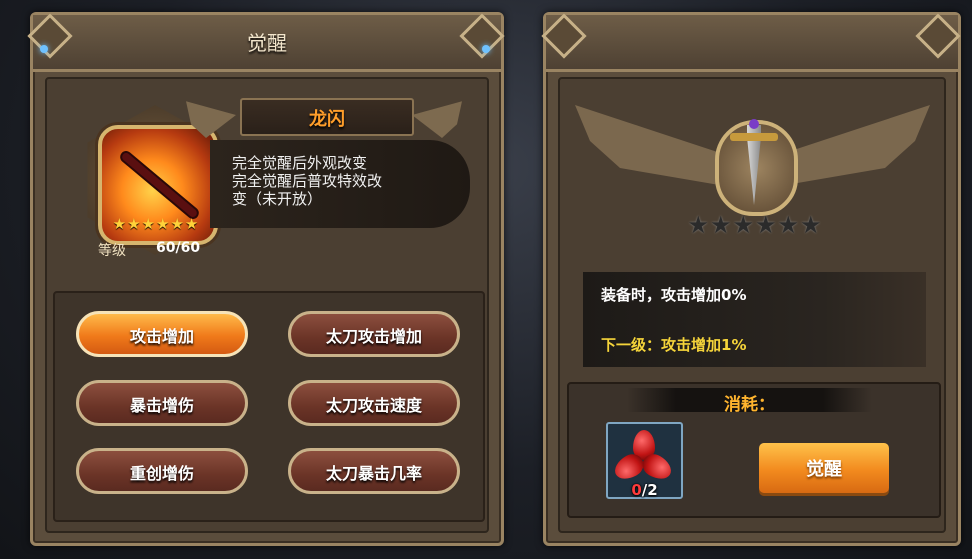 This screenshot has width=972, height=559. I want to click on sword-hilt-icon, so click(754, 137).